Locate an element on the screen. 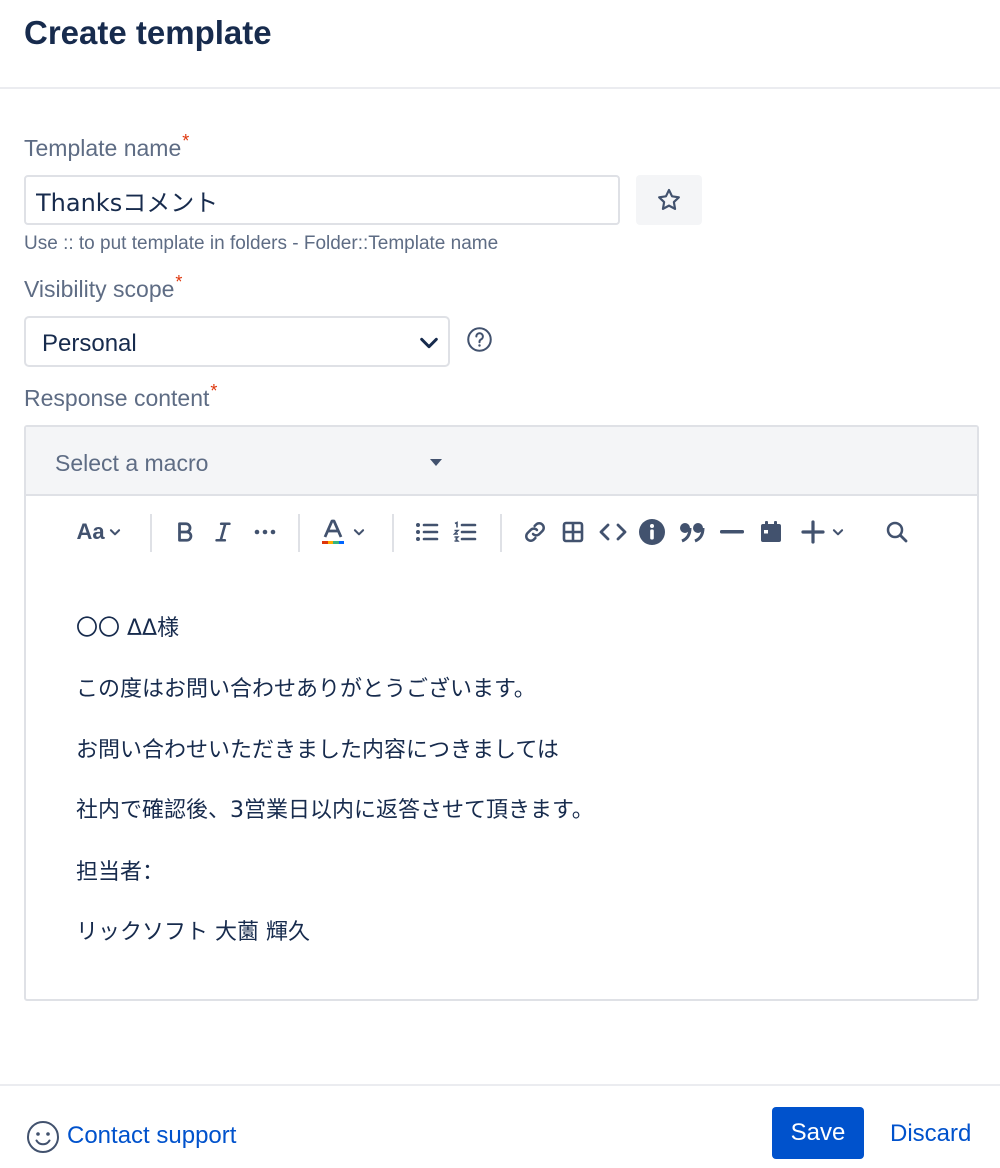 This screenshot has width=1000, height=1168. template-name-label-text: Template name is located at coordinates (103, 148).